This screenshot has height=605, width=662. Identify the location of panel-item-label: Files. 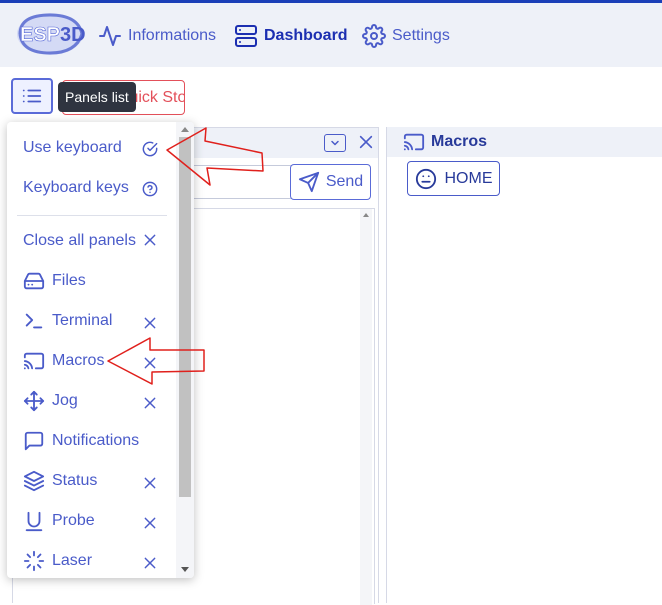
(69, 280).